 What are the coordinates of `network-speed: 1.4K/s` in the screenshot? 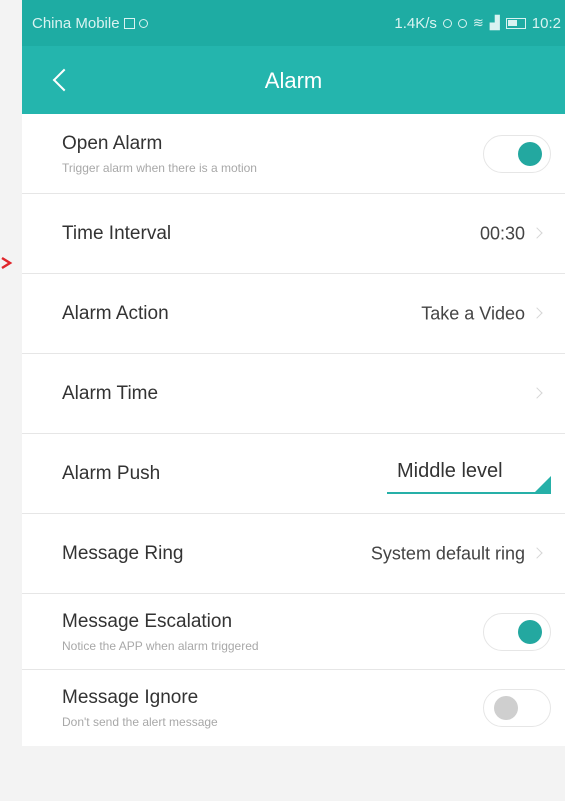 It's located at (415, 23).